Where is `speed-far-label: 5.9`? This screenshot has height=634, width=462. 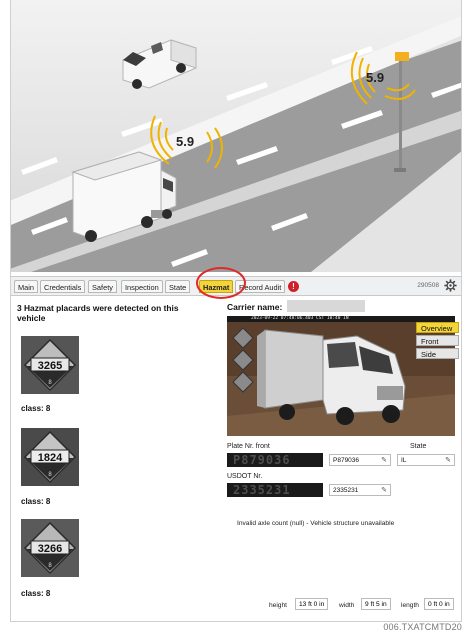 speed-far-label: 5.9 is located at coordinates (375, 77).